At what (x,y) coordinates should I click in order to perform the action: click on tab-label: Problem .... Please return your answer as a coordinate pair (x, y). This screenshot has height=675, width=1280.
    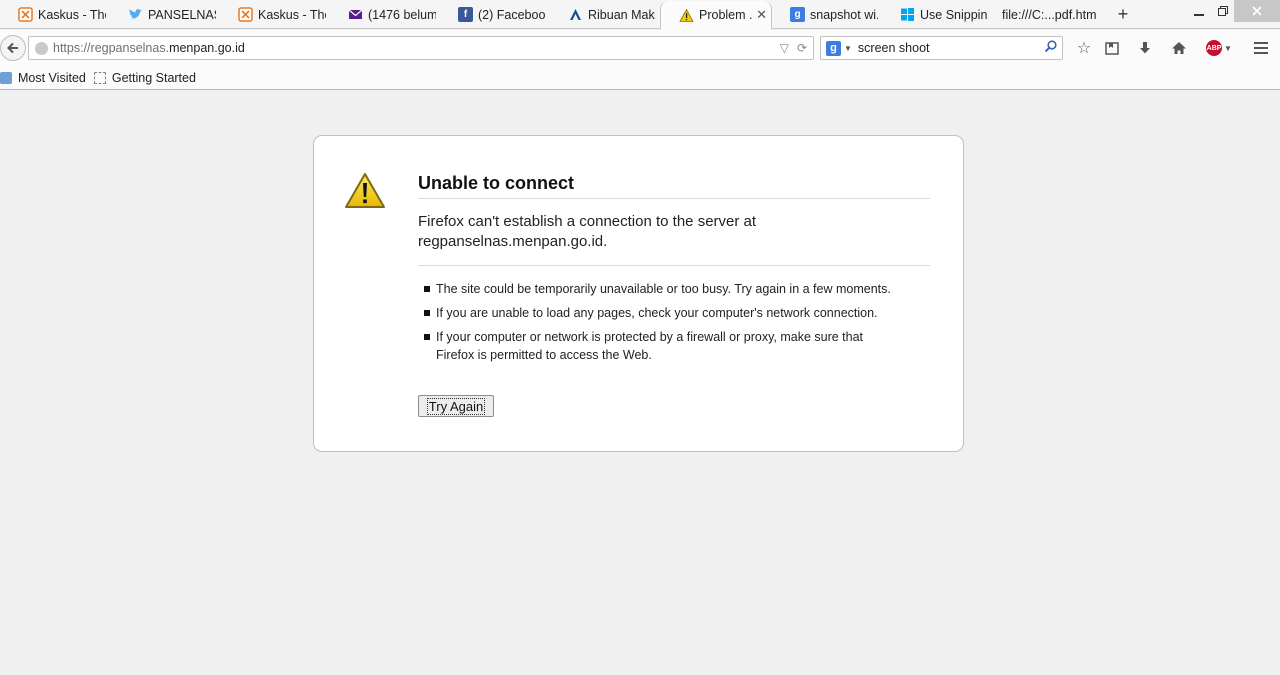
    Looking at the image, I should click on (725, 15).